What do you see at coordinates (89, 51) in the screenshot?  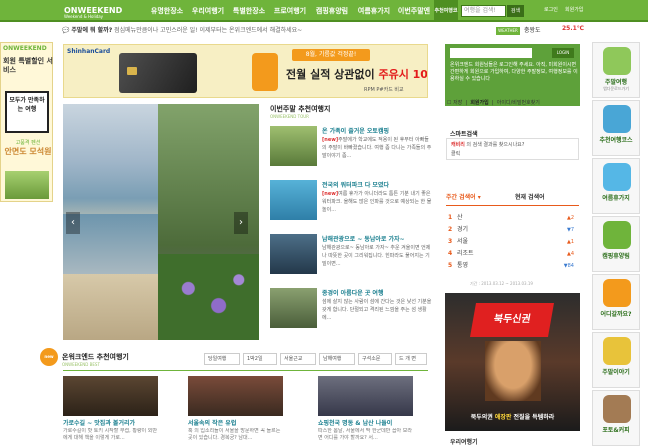 I see `banner-brand: ShinhanCard` at bounding box center [89, 51].